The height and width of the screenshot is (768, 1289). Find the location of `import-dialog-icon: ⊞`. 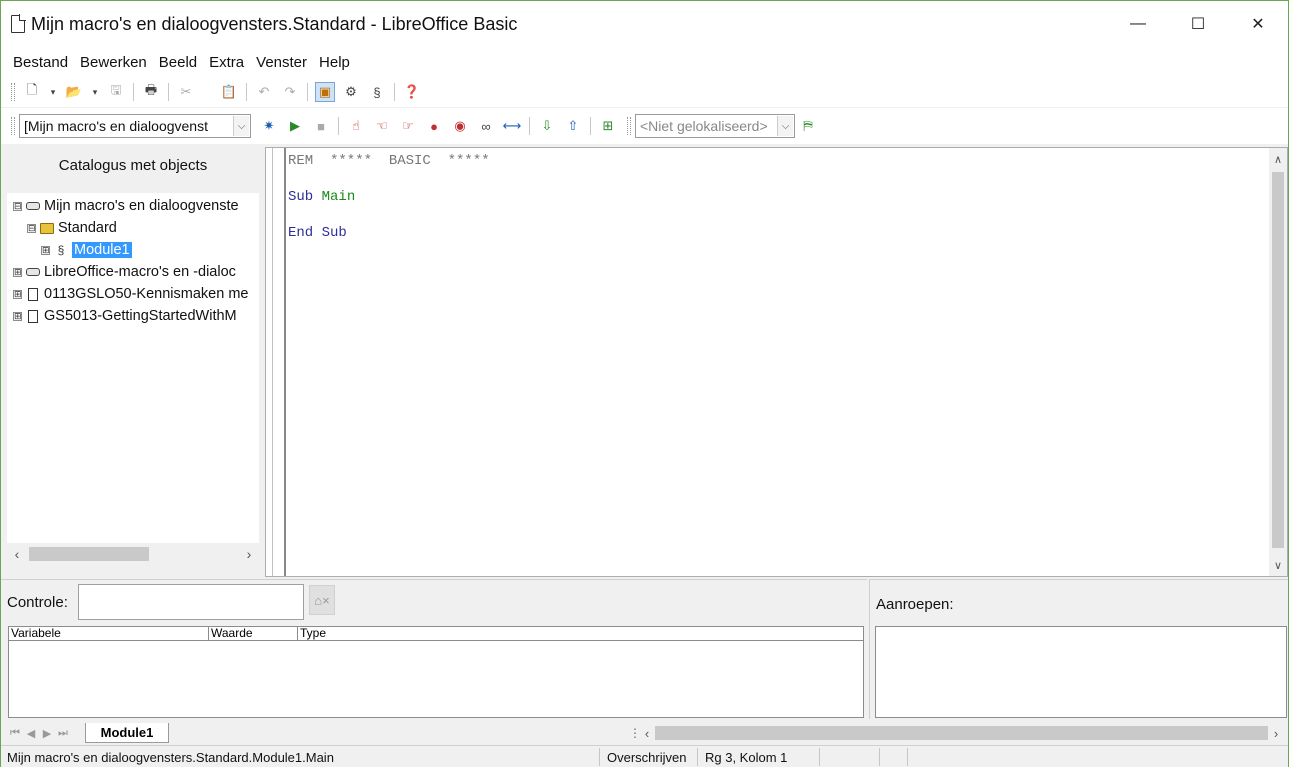

import-dialog-icon: ⊞ is located at coordinates (608, 126).